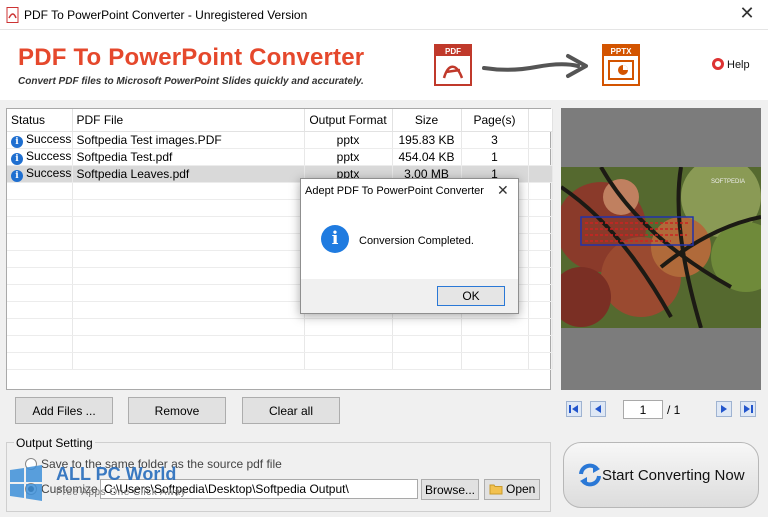 The width and height of the screenshot is (768, 517). What do you see at coordinates (188, 120) in the screenshot?
I see `column-header-pdf-file: PDF File` at bounding box center [188, 120].